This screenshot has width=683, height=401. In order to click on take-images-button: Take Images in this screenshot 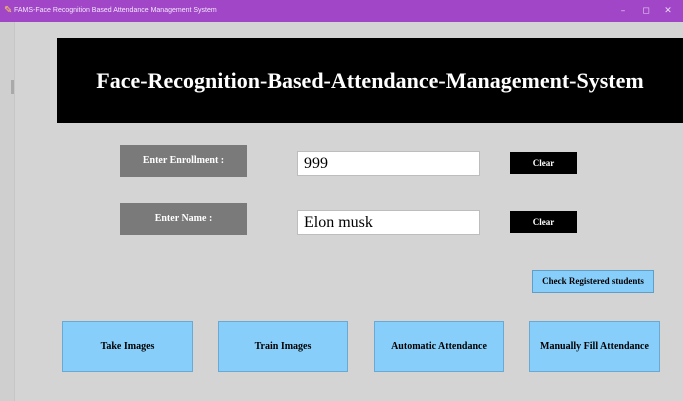, I will do `click(127, 346)`.